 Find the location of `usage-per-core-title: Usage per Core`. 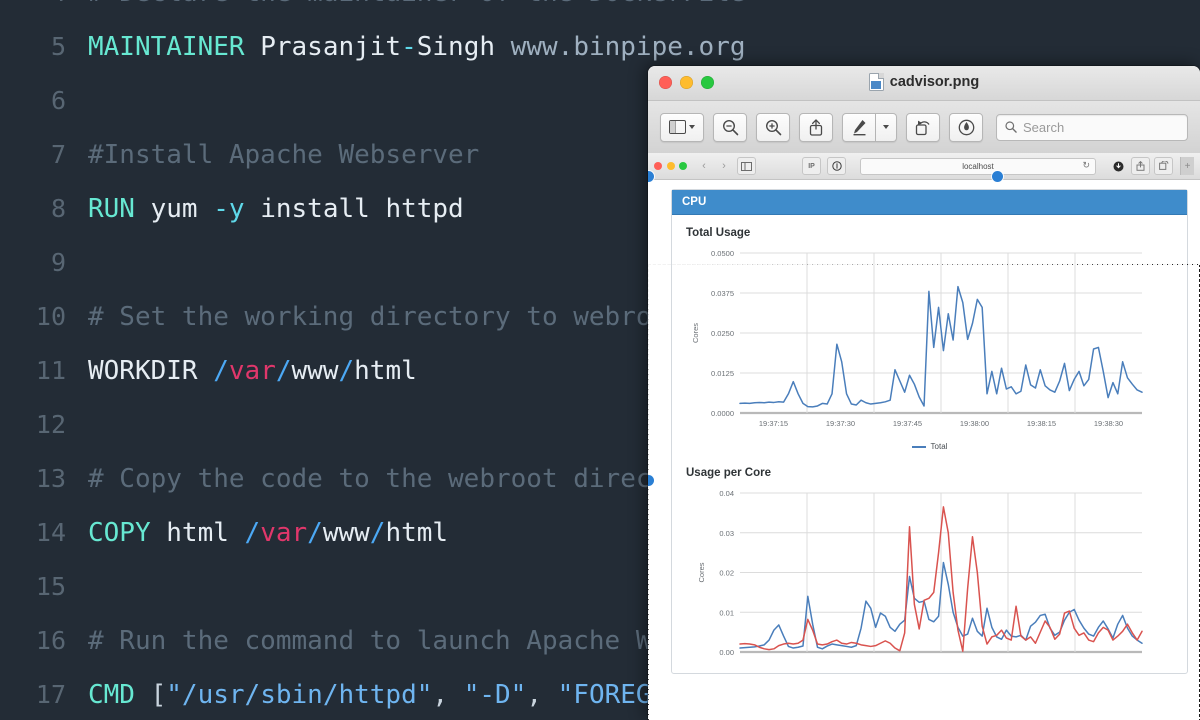

usage-per-core-title: Usage per Core is located at coordinates (729, 473).